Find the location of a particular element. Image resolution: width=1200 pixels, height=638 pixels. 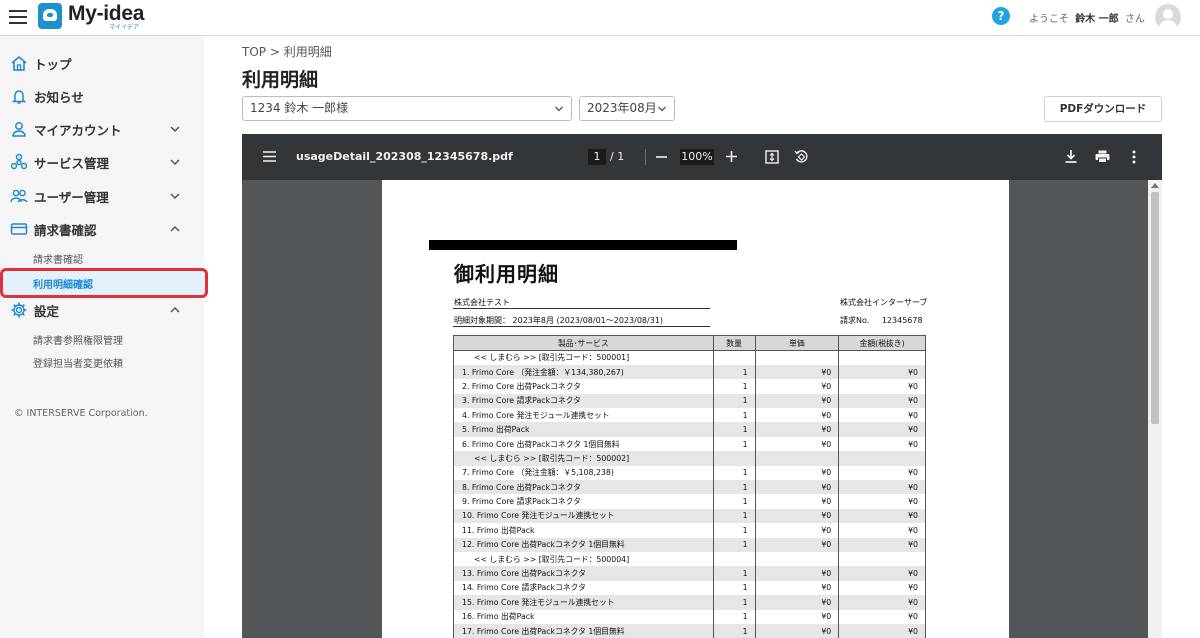

table-cell-name: 5. Frimo 出荷Pack is located at coordinates (583, 429).